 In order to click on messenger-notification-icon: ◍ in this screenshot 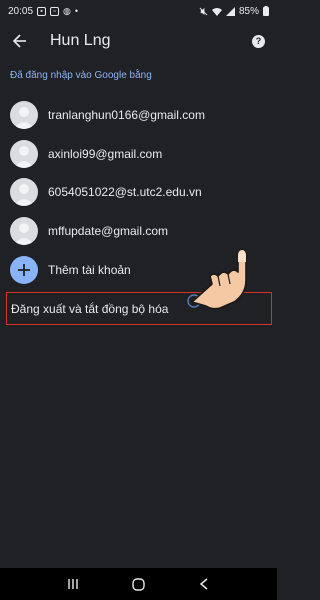, I will do `click(67, 10)`.